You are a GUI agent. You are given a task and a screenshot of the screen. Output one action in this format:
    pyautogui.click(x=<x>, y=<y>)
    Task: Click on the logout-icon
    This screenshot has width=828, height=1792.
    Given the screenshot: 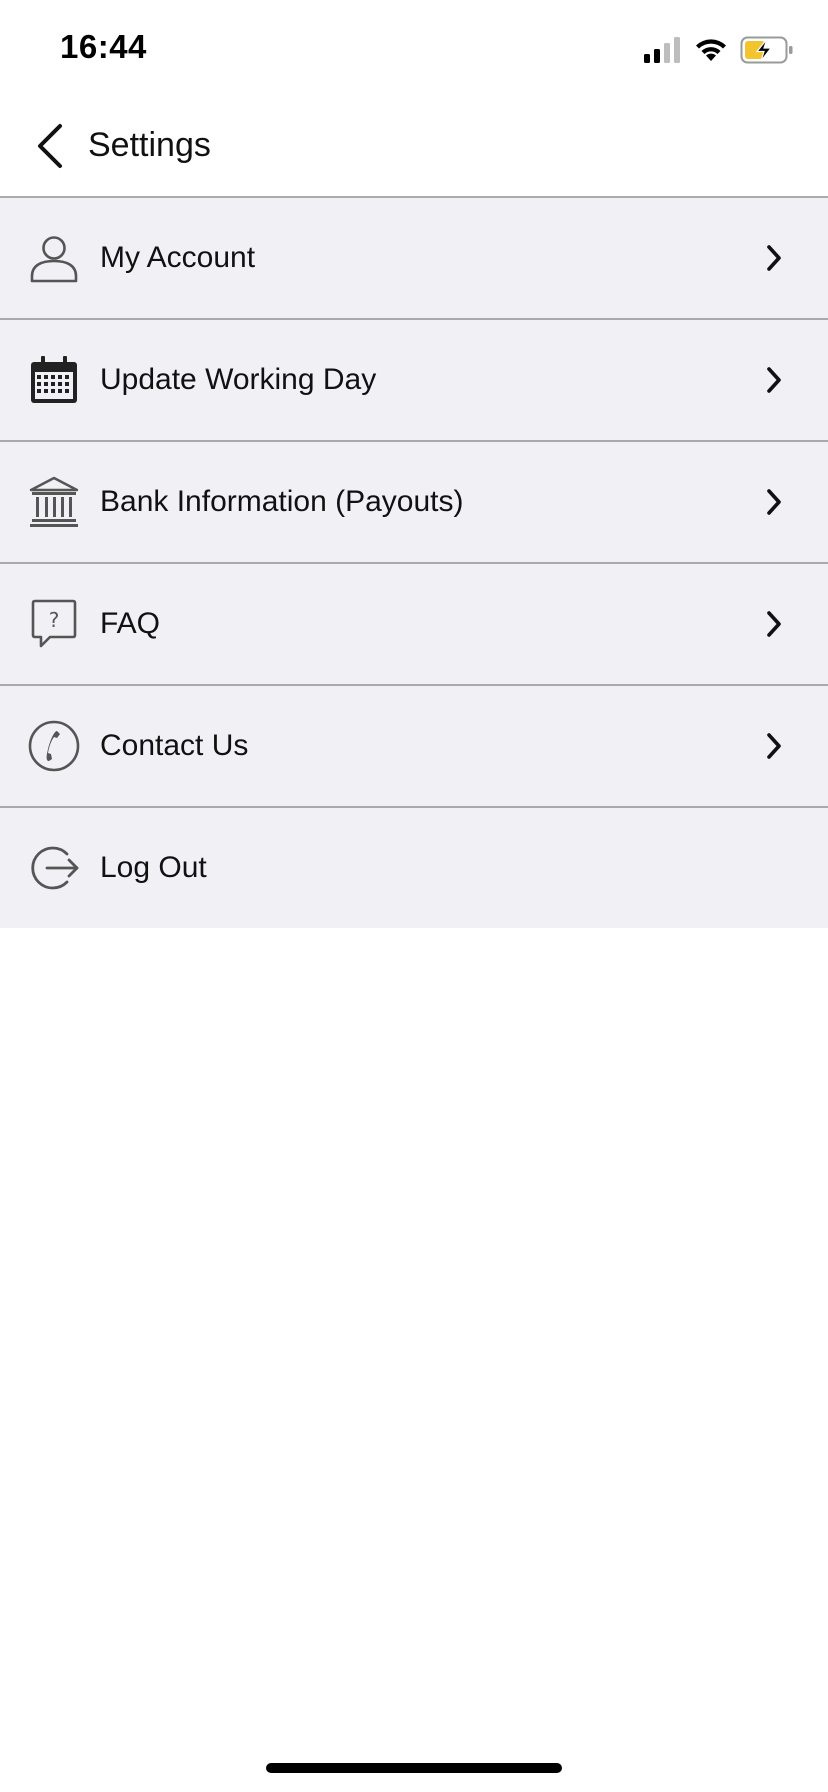 What is the action you would take?
    pyautogui.click(x=54, y=868)
    